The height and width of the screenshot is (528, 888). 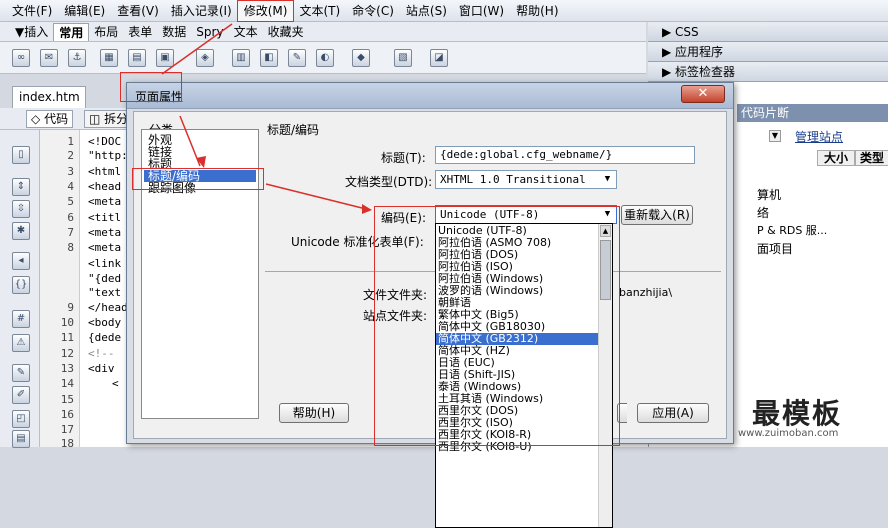 I want to click on watermark-logo: 最模板, so click(x=797, y=413).